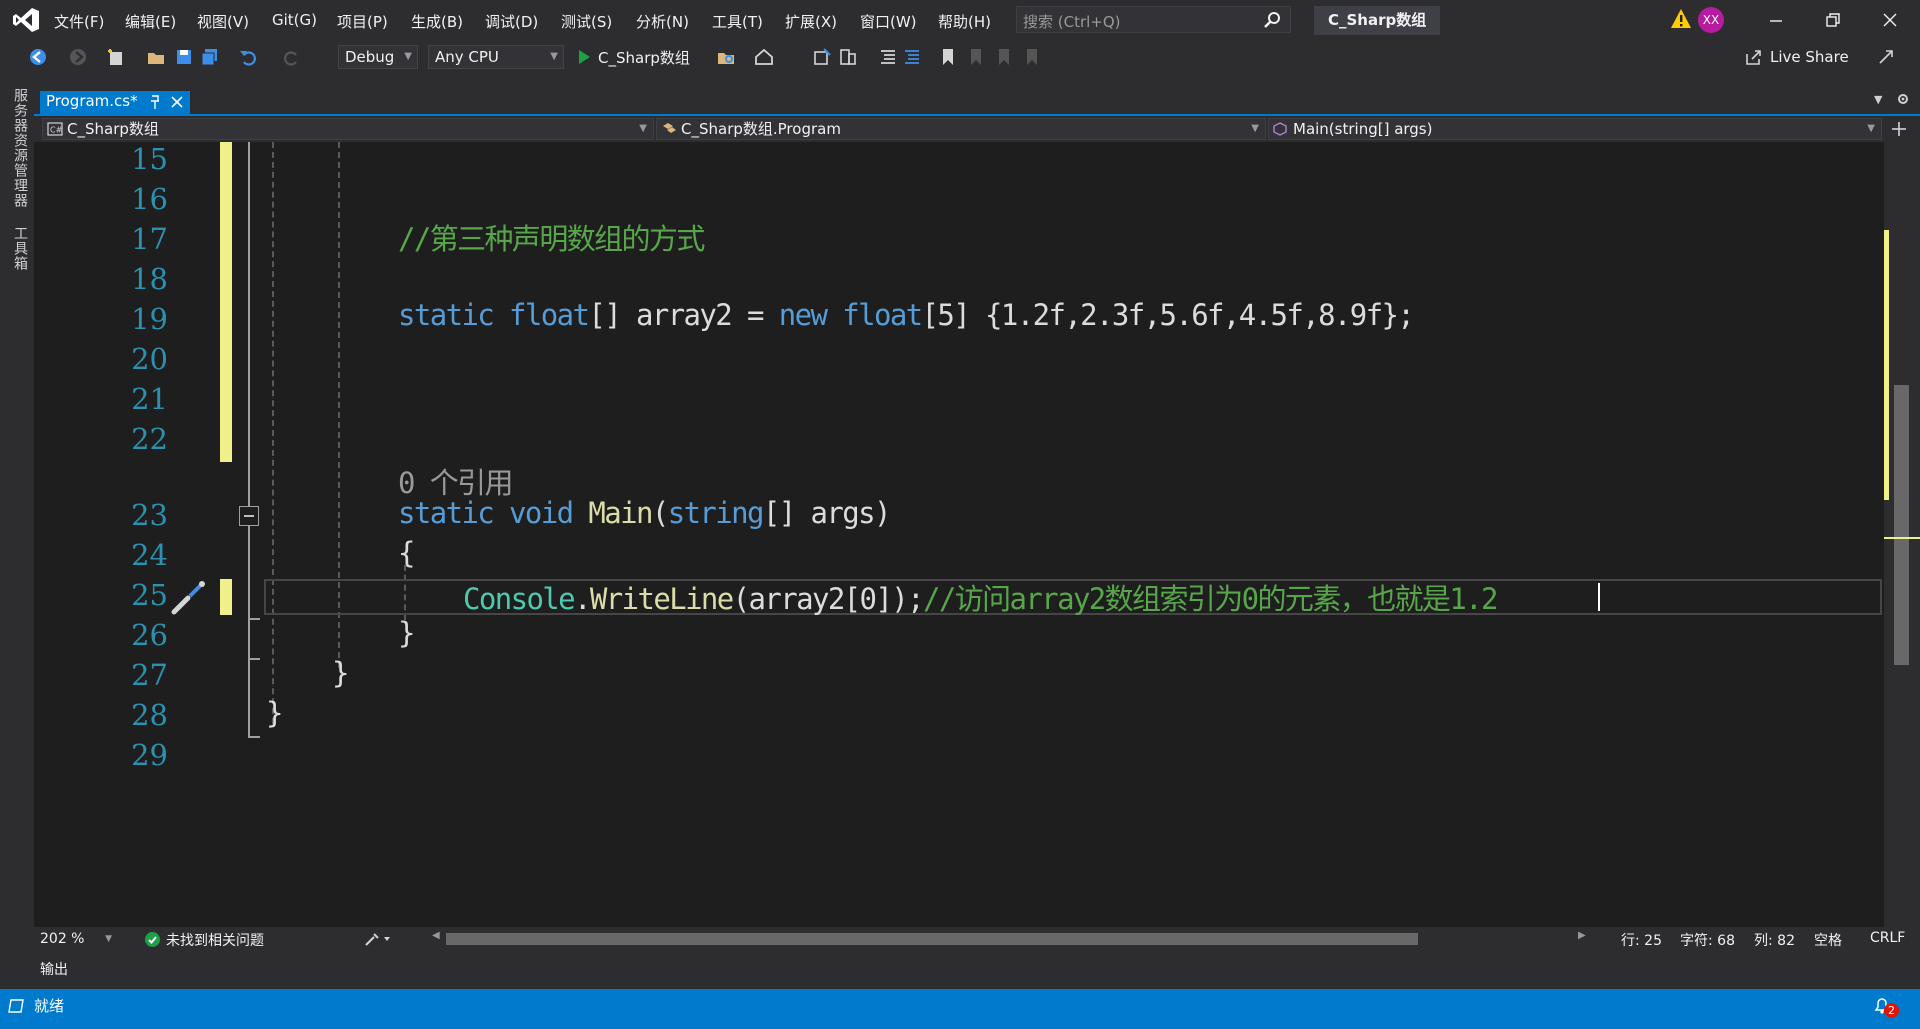 This screenshot has height=1029, width=1920. I want to click on home-icon, so click(764, 57).